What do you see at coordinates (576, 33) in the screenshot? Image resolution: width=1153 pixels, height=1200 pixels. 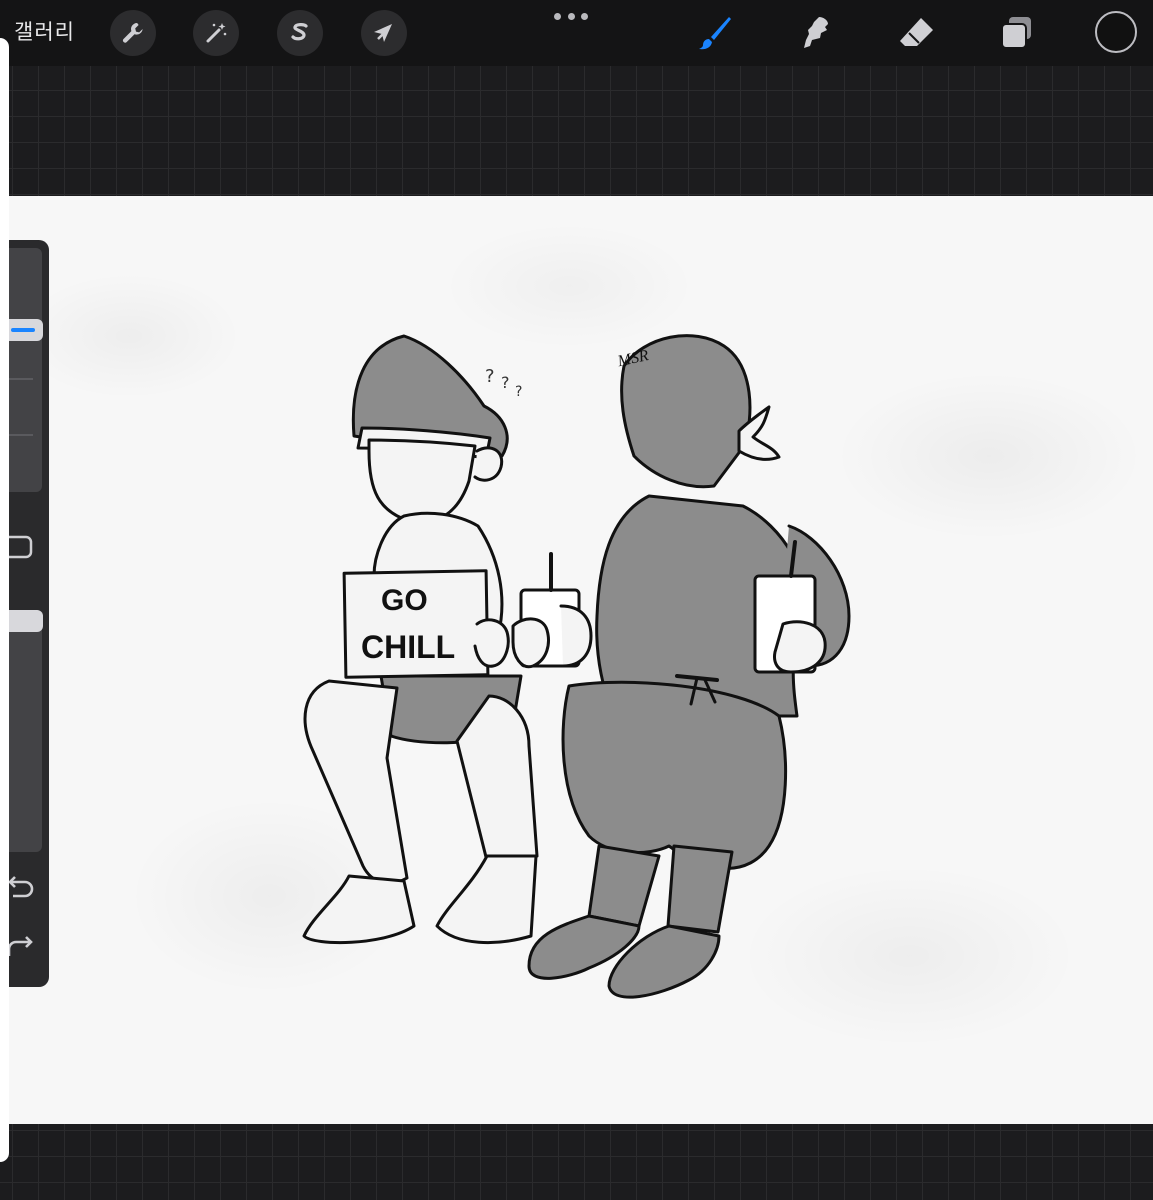 I see `top-toolbar: 갤러리` at bounding box center [576, 33].